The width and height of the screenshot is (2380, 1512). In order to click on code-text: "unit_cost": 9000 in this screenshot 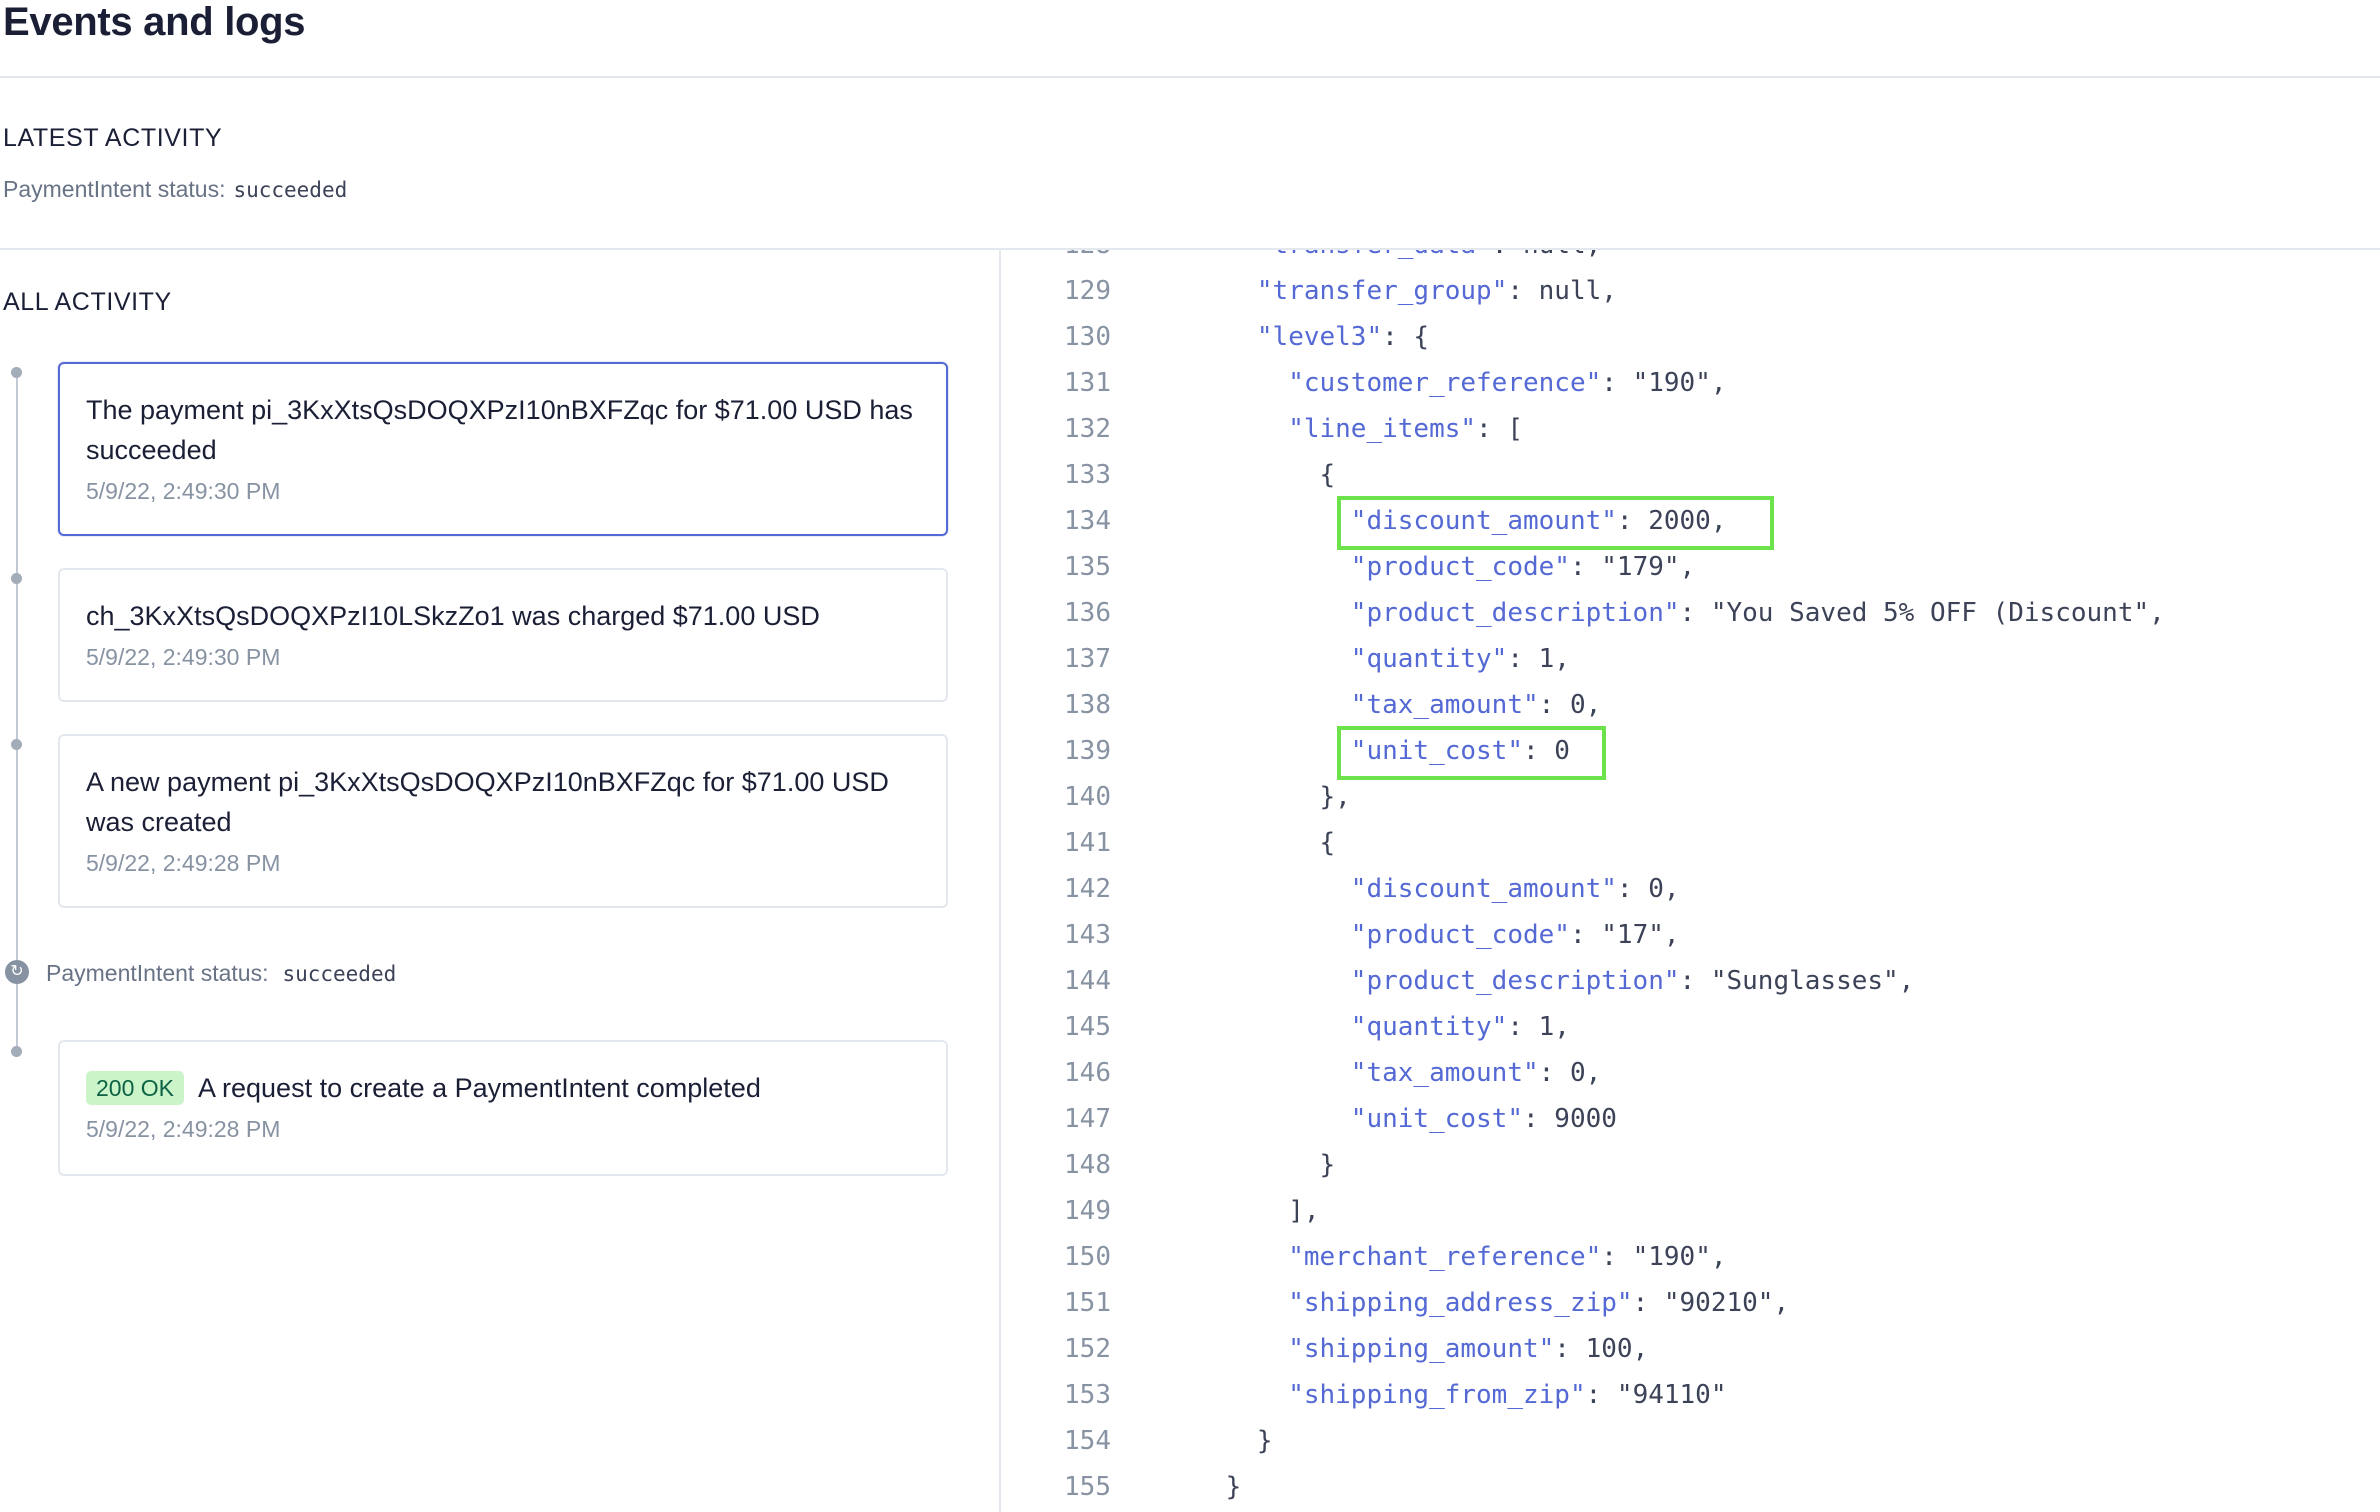, I will do `click(1483, 1119)`.